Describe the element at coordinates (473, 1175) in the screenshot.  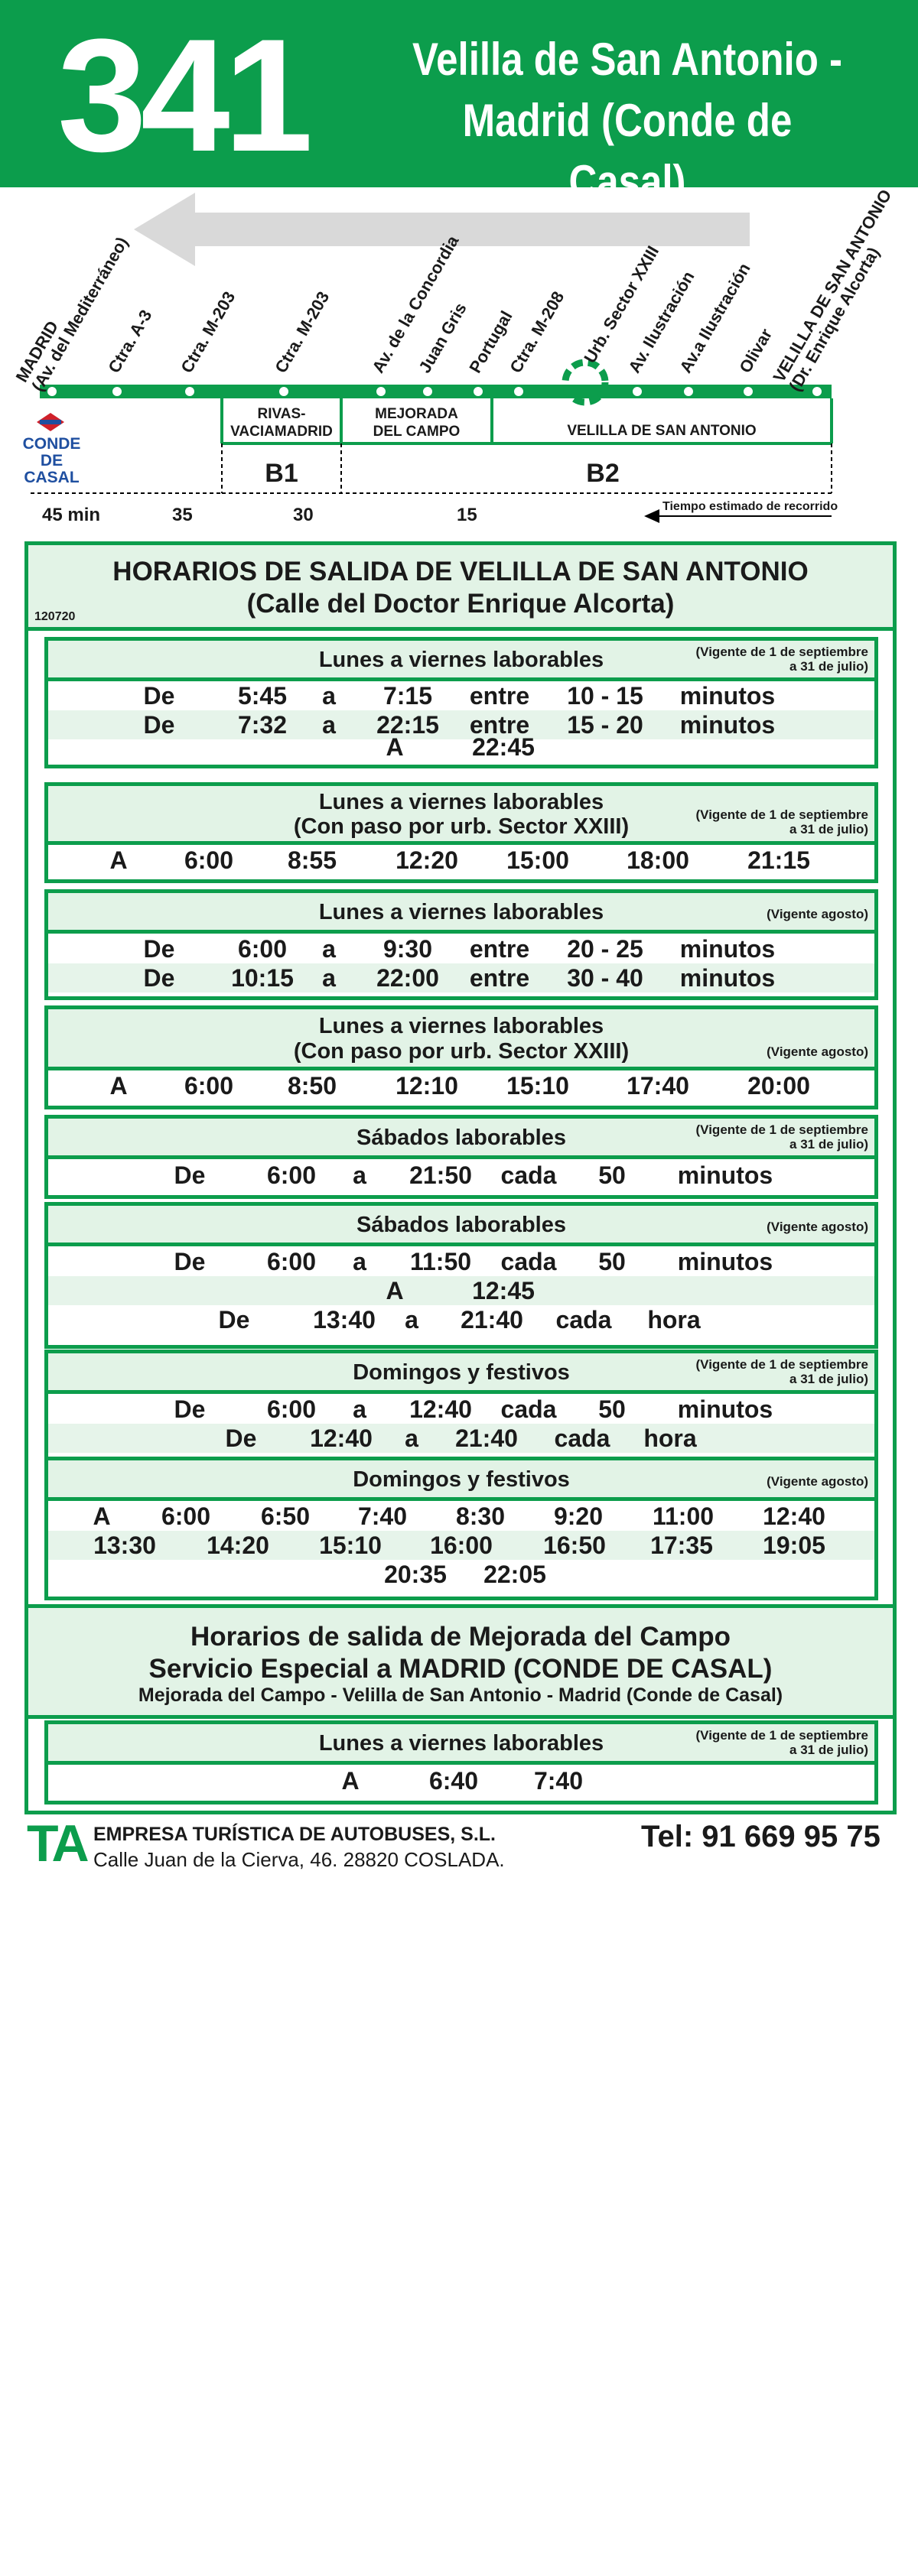
I see `schedule-row: De 6:00 a 21:50 cada 50 minutos` at that location.